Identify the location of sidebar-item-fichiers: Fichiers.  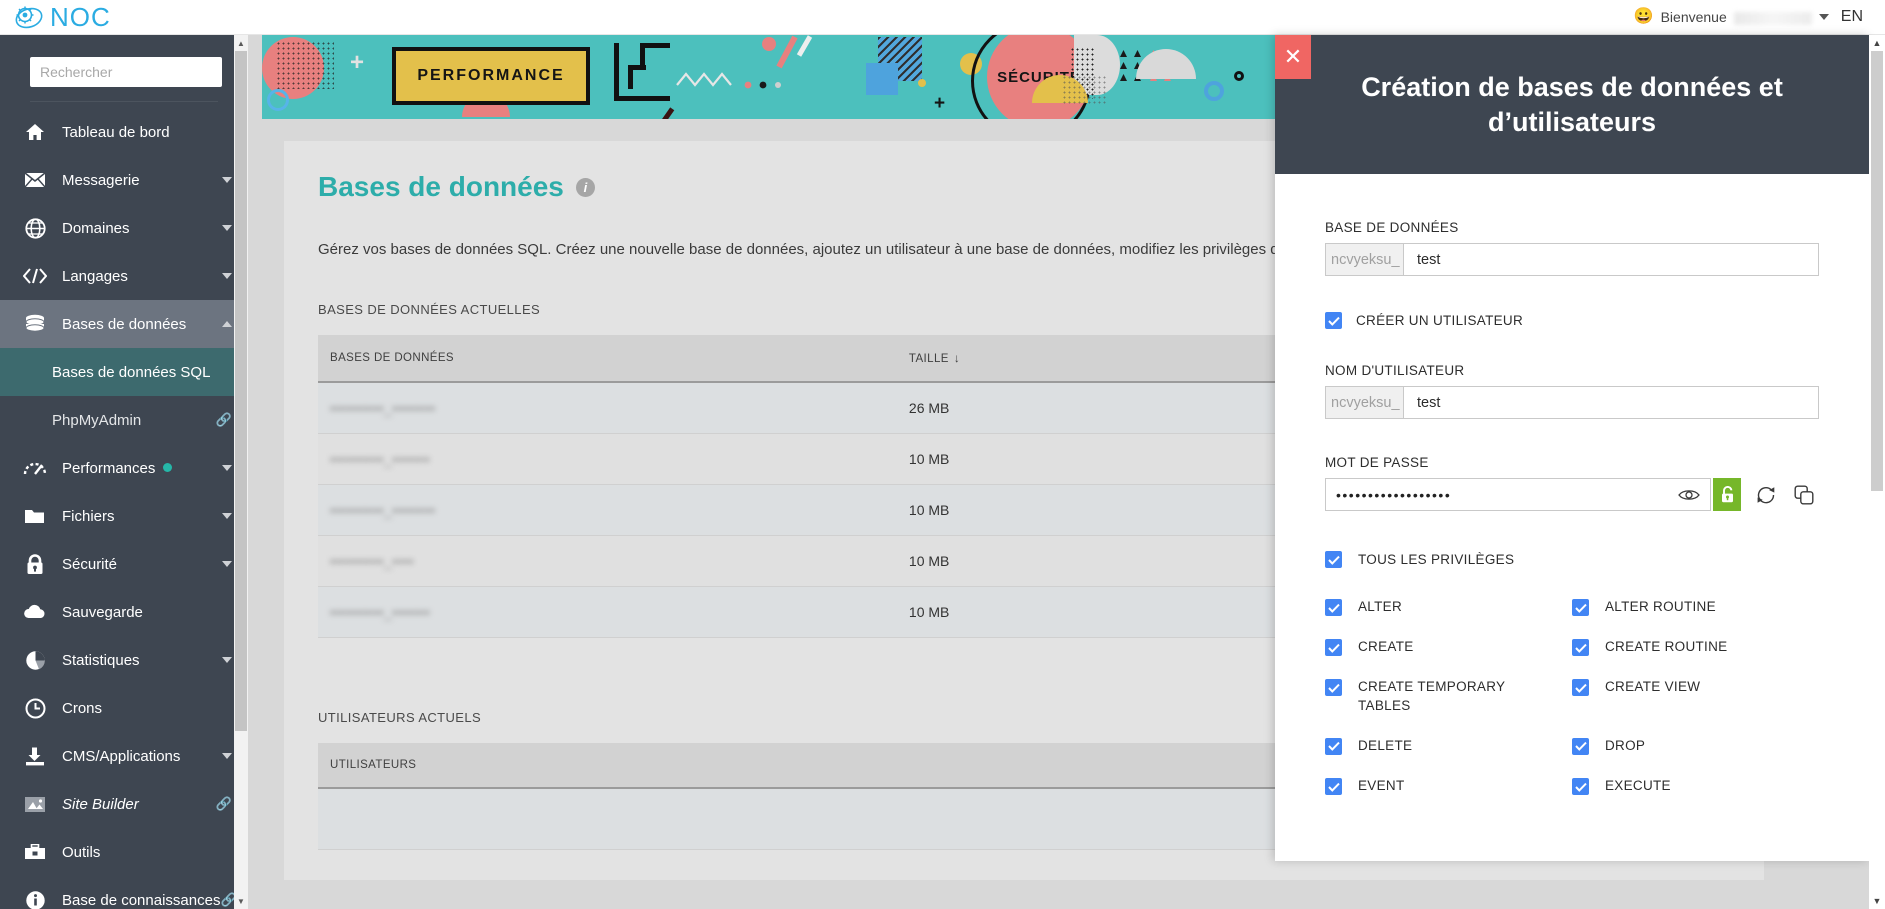
(124, 516).